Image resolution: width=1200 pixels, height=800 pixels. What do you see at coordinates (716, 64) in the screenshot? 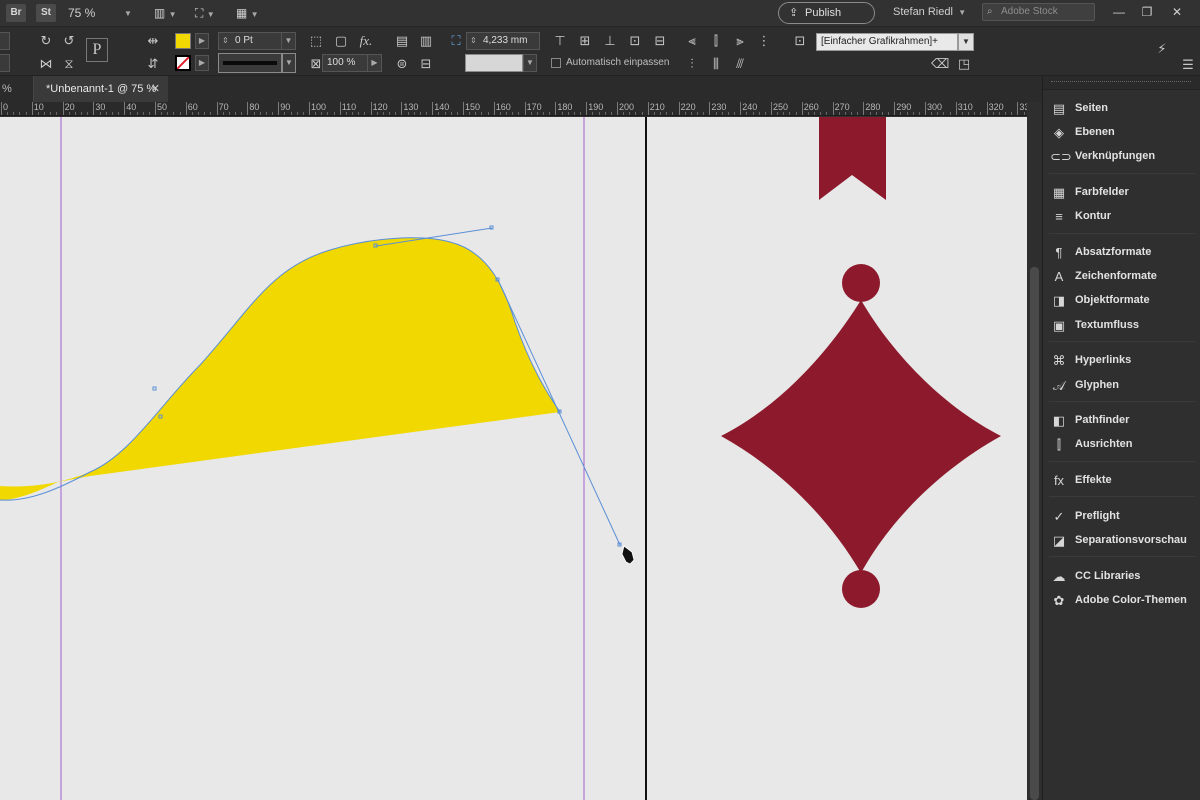
I see `distribute-hcenter-icon: ⫼` at bounding box center [716, 64].